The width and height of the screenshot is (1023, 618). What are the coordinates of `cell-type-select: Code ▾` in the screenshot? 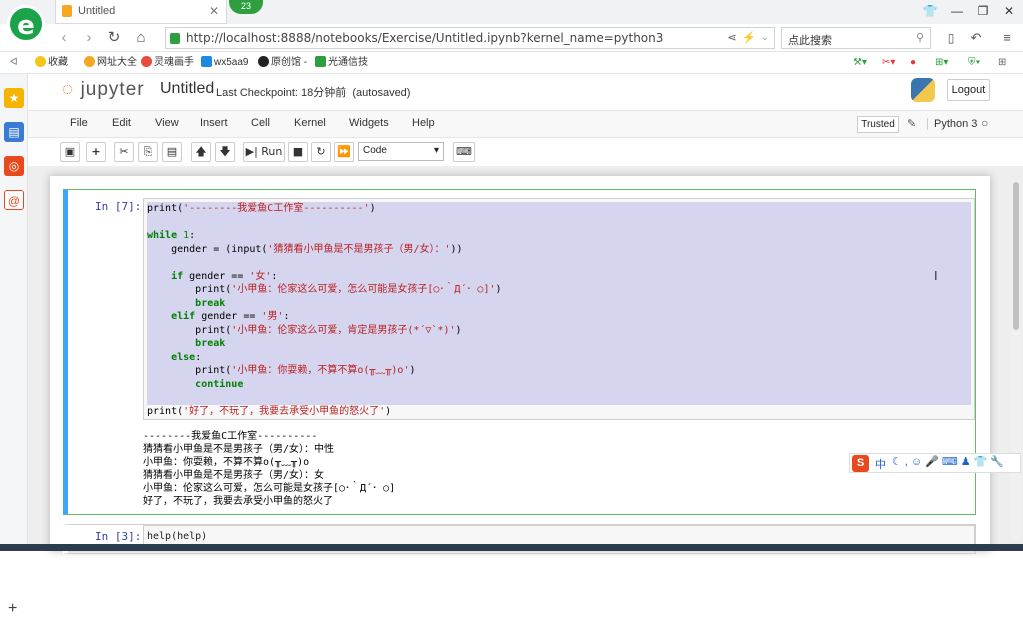 It's located at (401, 151).